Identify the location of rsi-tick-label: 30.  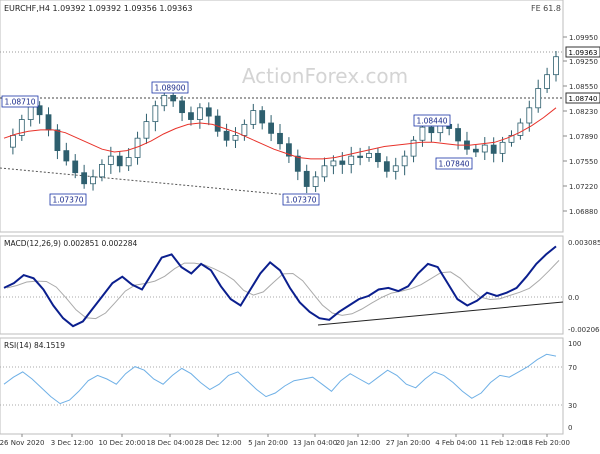
(572, 406).